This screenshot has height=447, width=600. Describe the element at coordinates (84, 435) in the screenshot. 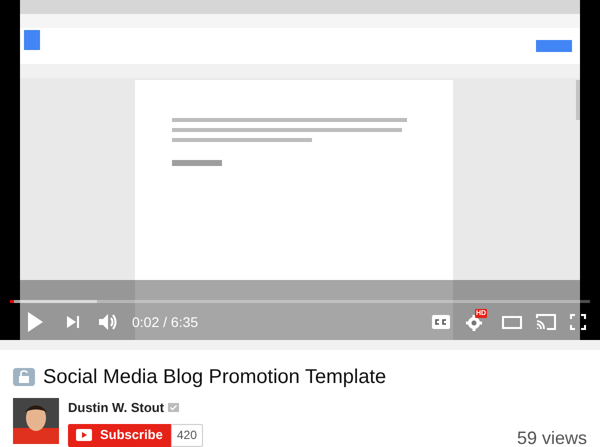

I see `play-logo-icon` at that location.